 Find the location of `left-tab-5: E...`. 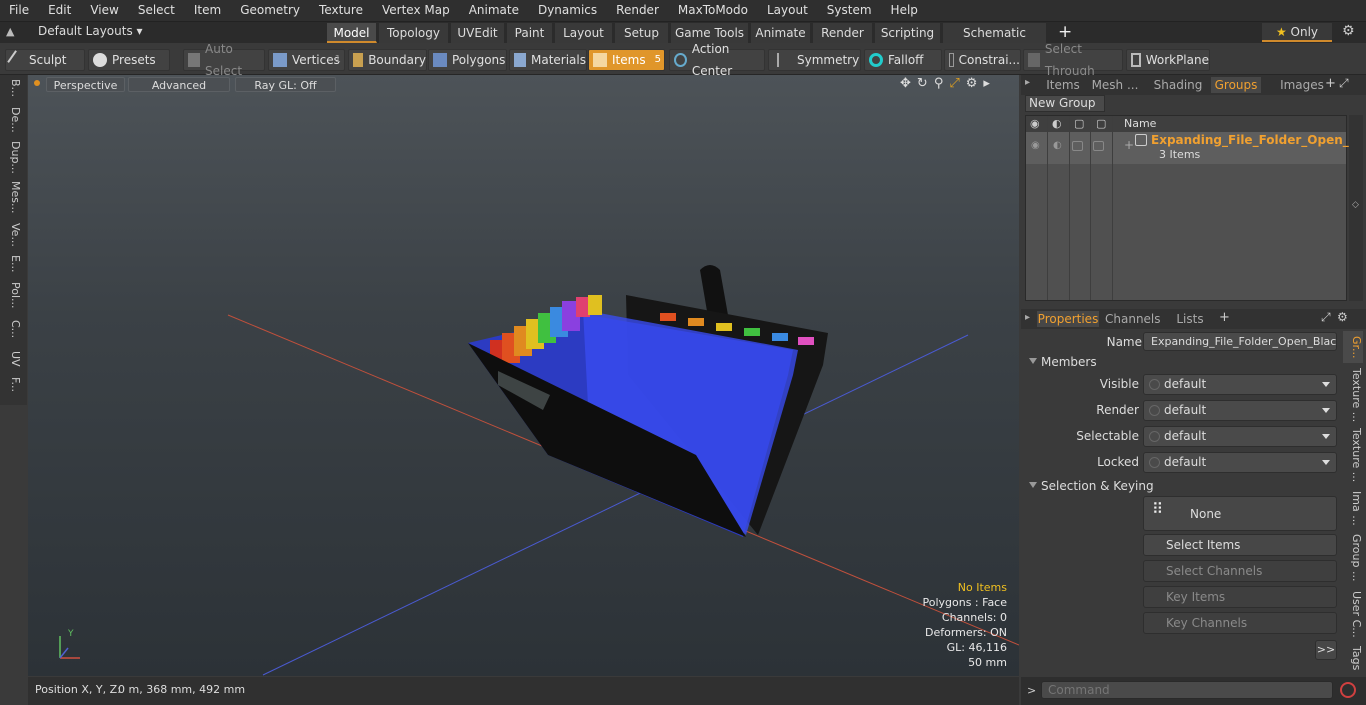

left-tab-5: E... is located at coordinates (13, 263).